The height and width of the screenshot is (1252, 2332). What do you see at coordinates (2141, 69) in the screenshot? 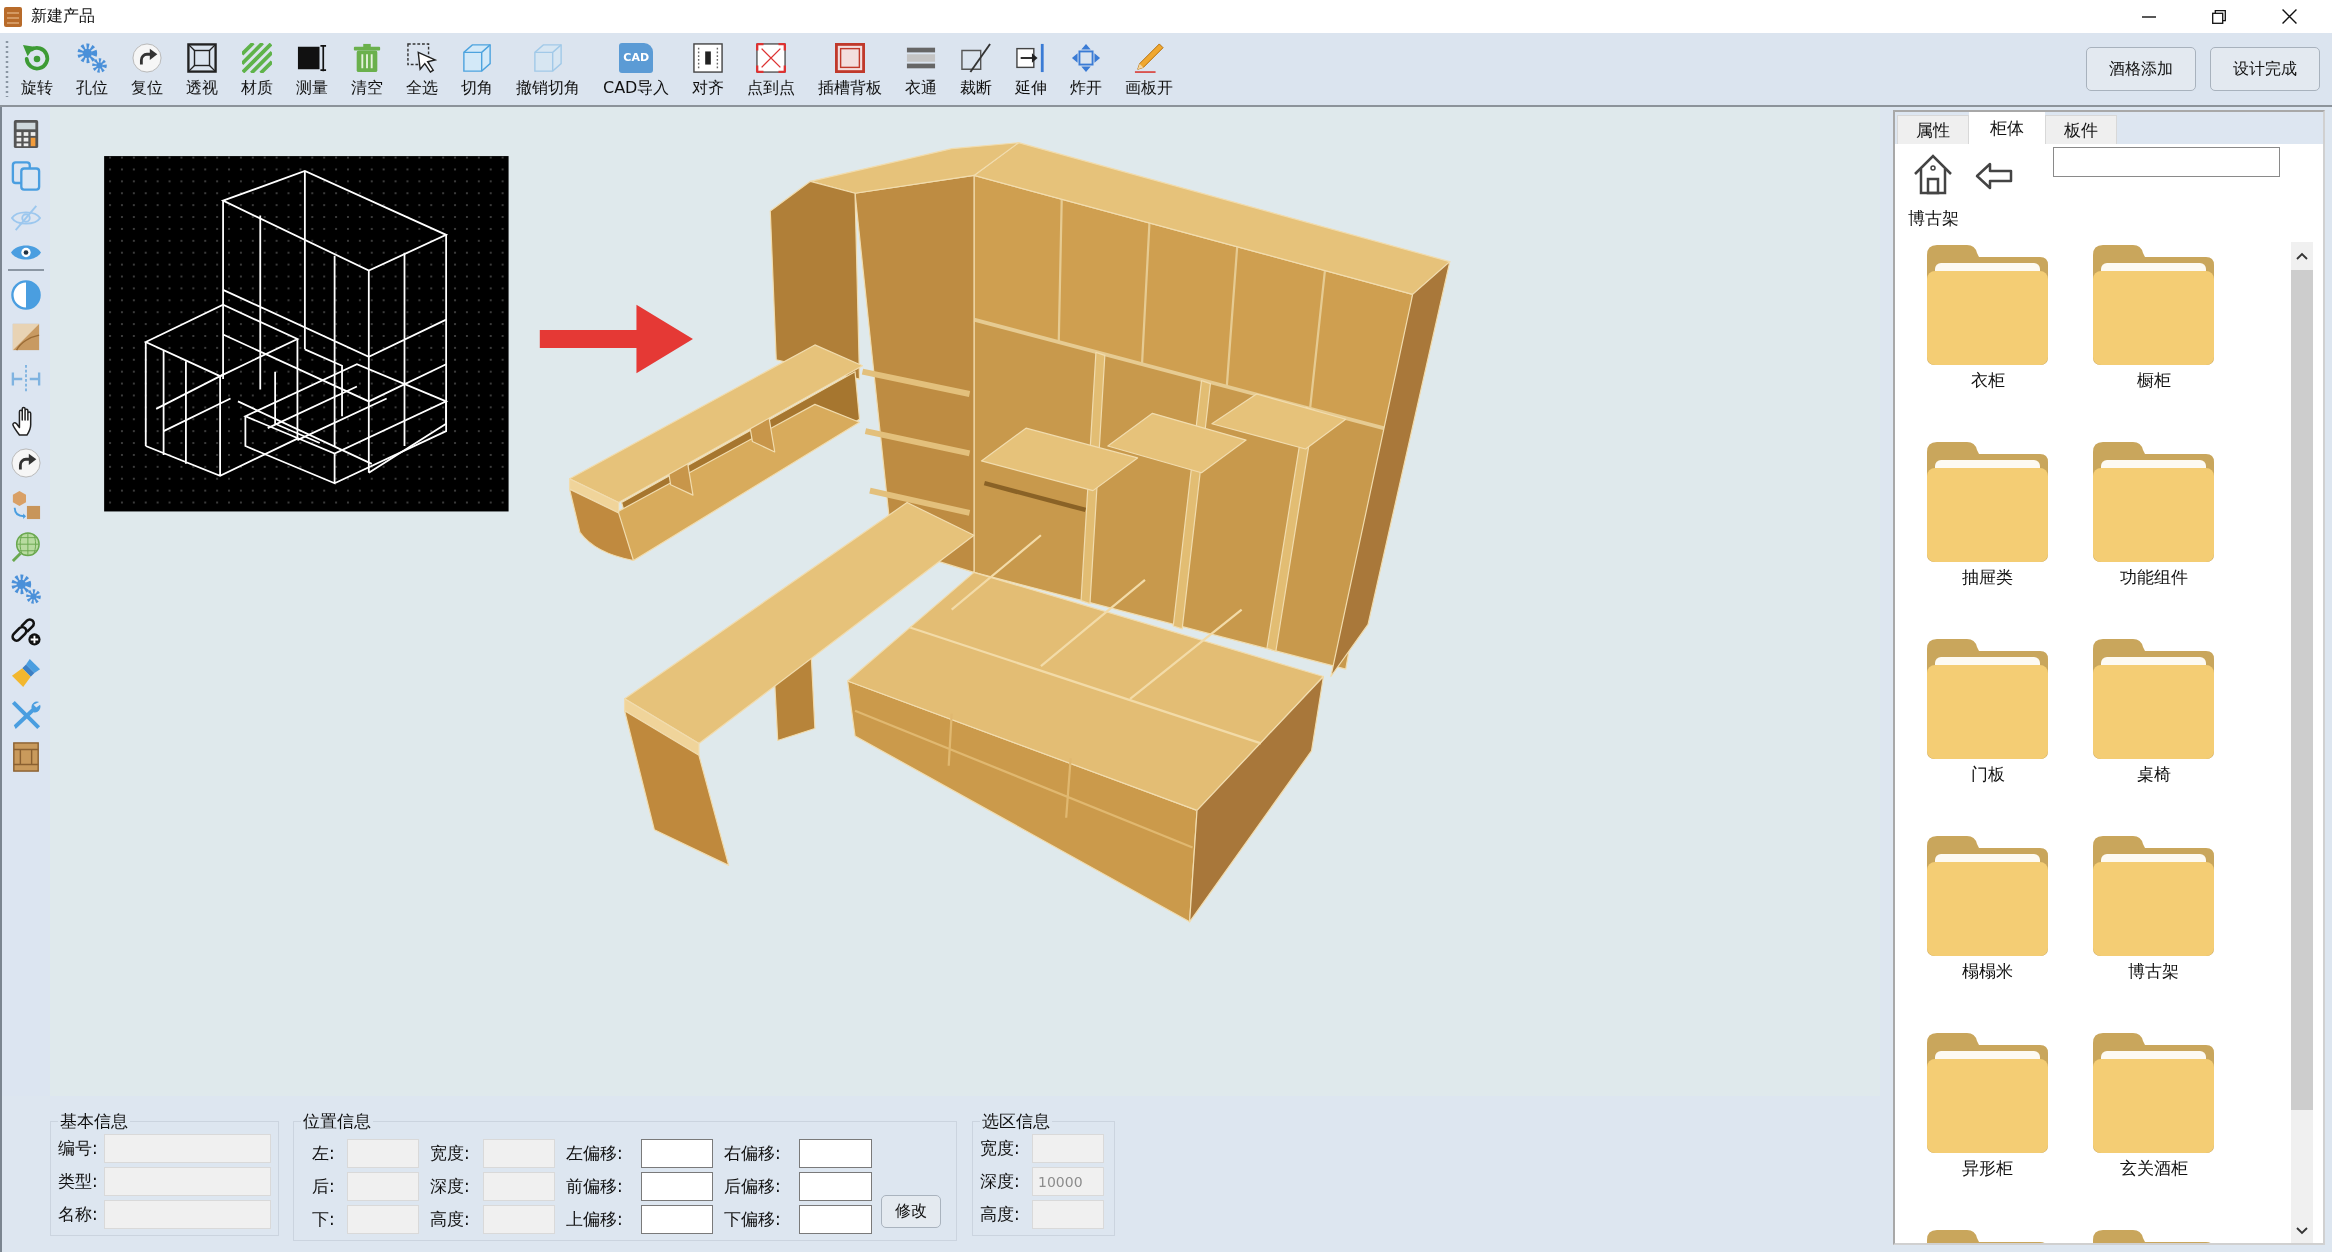
I see `action-button: 酒格添加` at bounding box center [2141, 69].